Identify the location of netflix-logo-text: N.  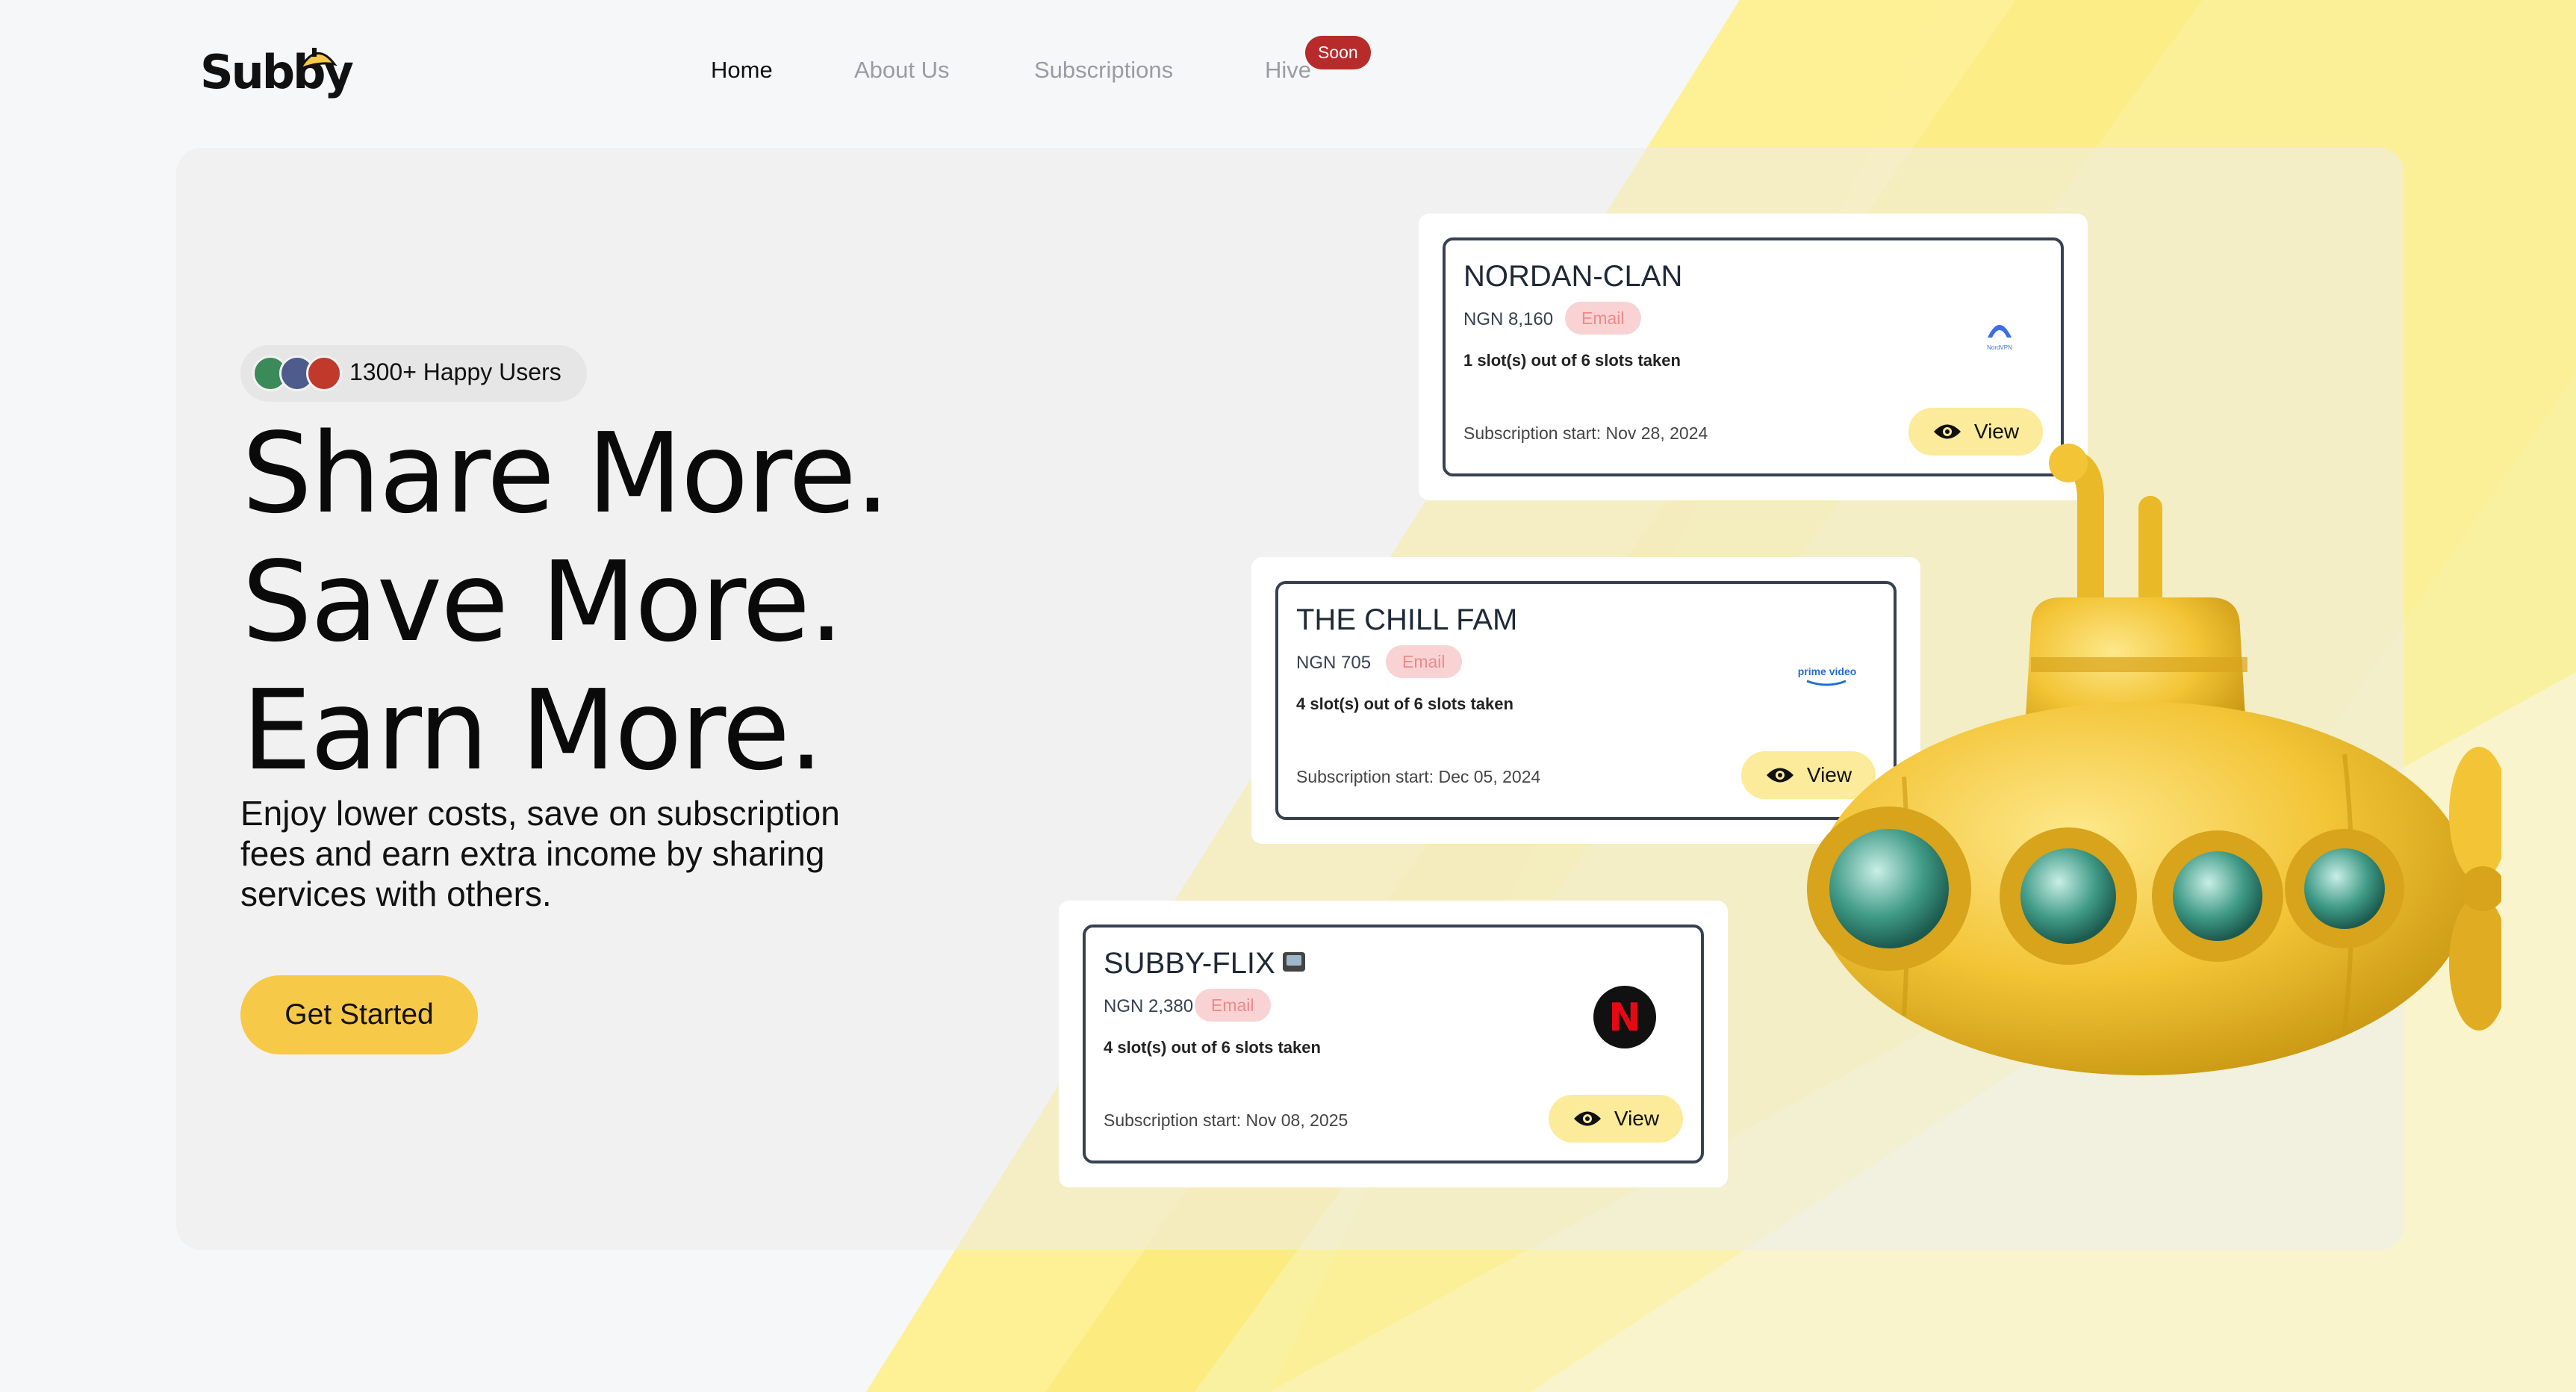
(1624, 1017).